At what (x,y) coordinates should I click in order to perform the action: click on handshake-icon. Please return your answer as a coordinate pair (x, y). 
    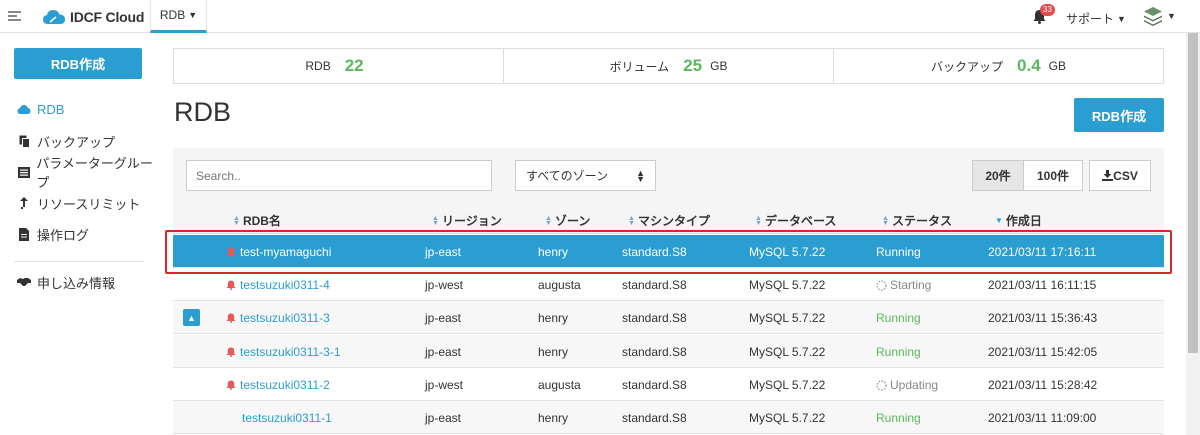
    Looking at the image, I should click on (24, 282).